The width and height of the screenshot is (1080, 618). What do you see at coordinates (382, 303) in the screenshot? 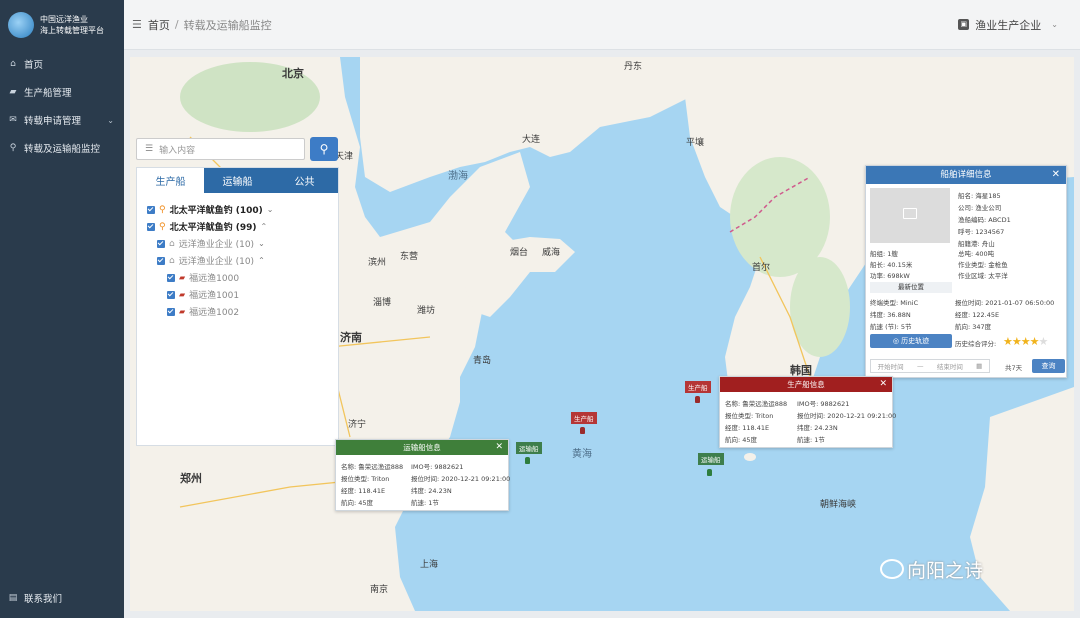
I see `place-zibo: 淄博` at bounding box center [382, 303].